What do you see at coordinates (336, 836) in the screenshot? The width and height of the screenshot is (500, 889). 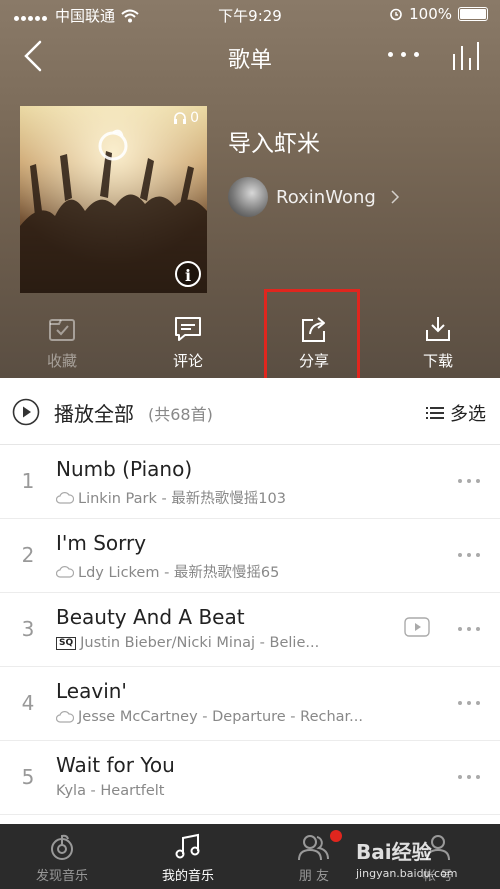 I see `notification-dot` at bounding box center [336, 836].